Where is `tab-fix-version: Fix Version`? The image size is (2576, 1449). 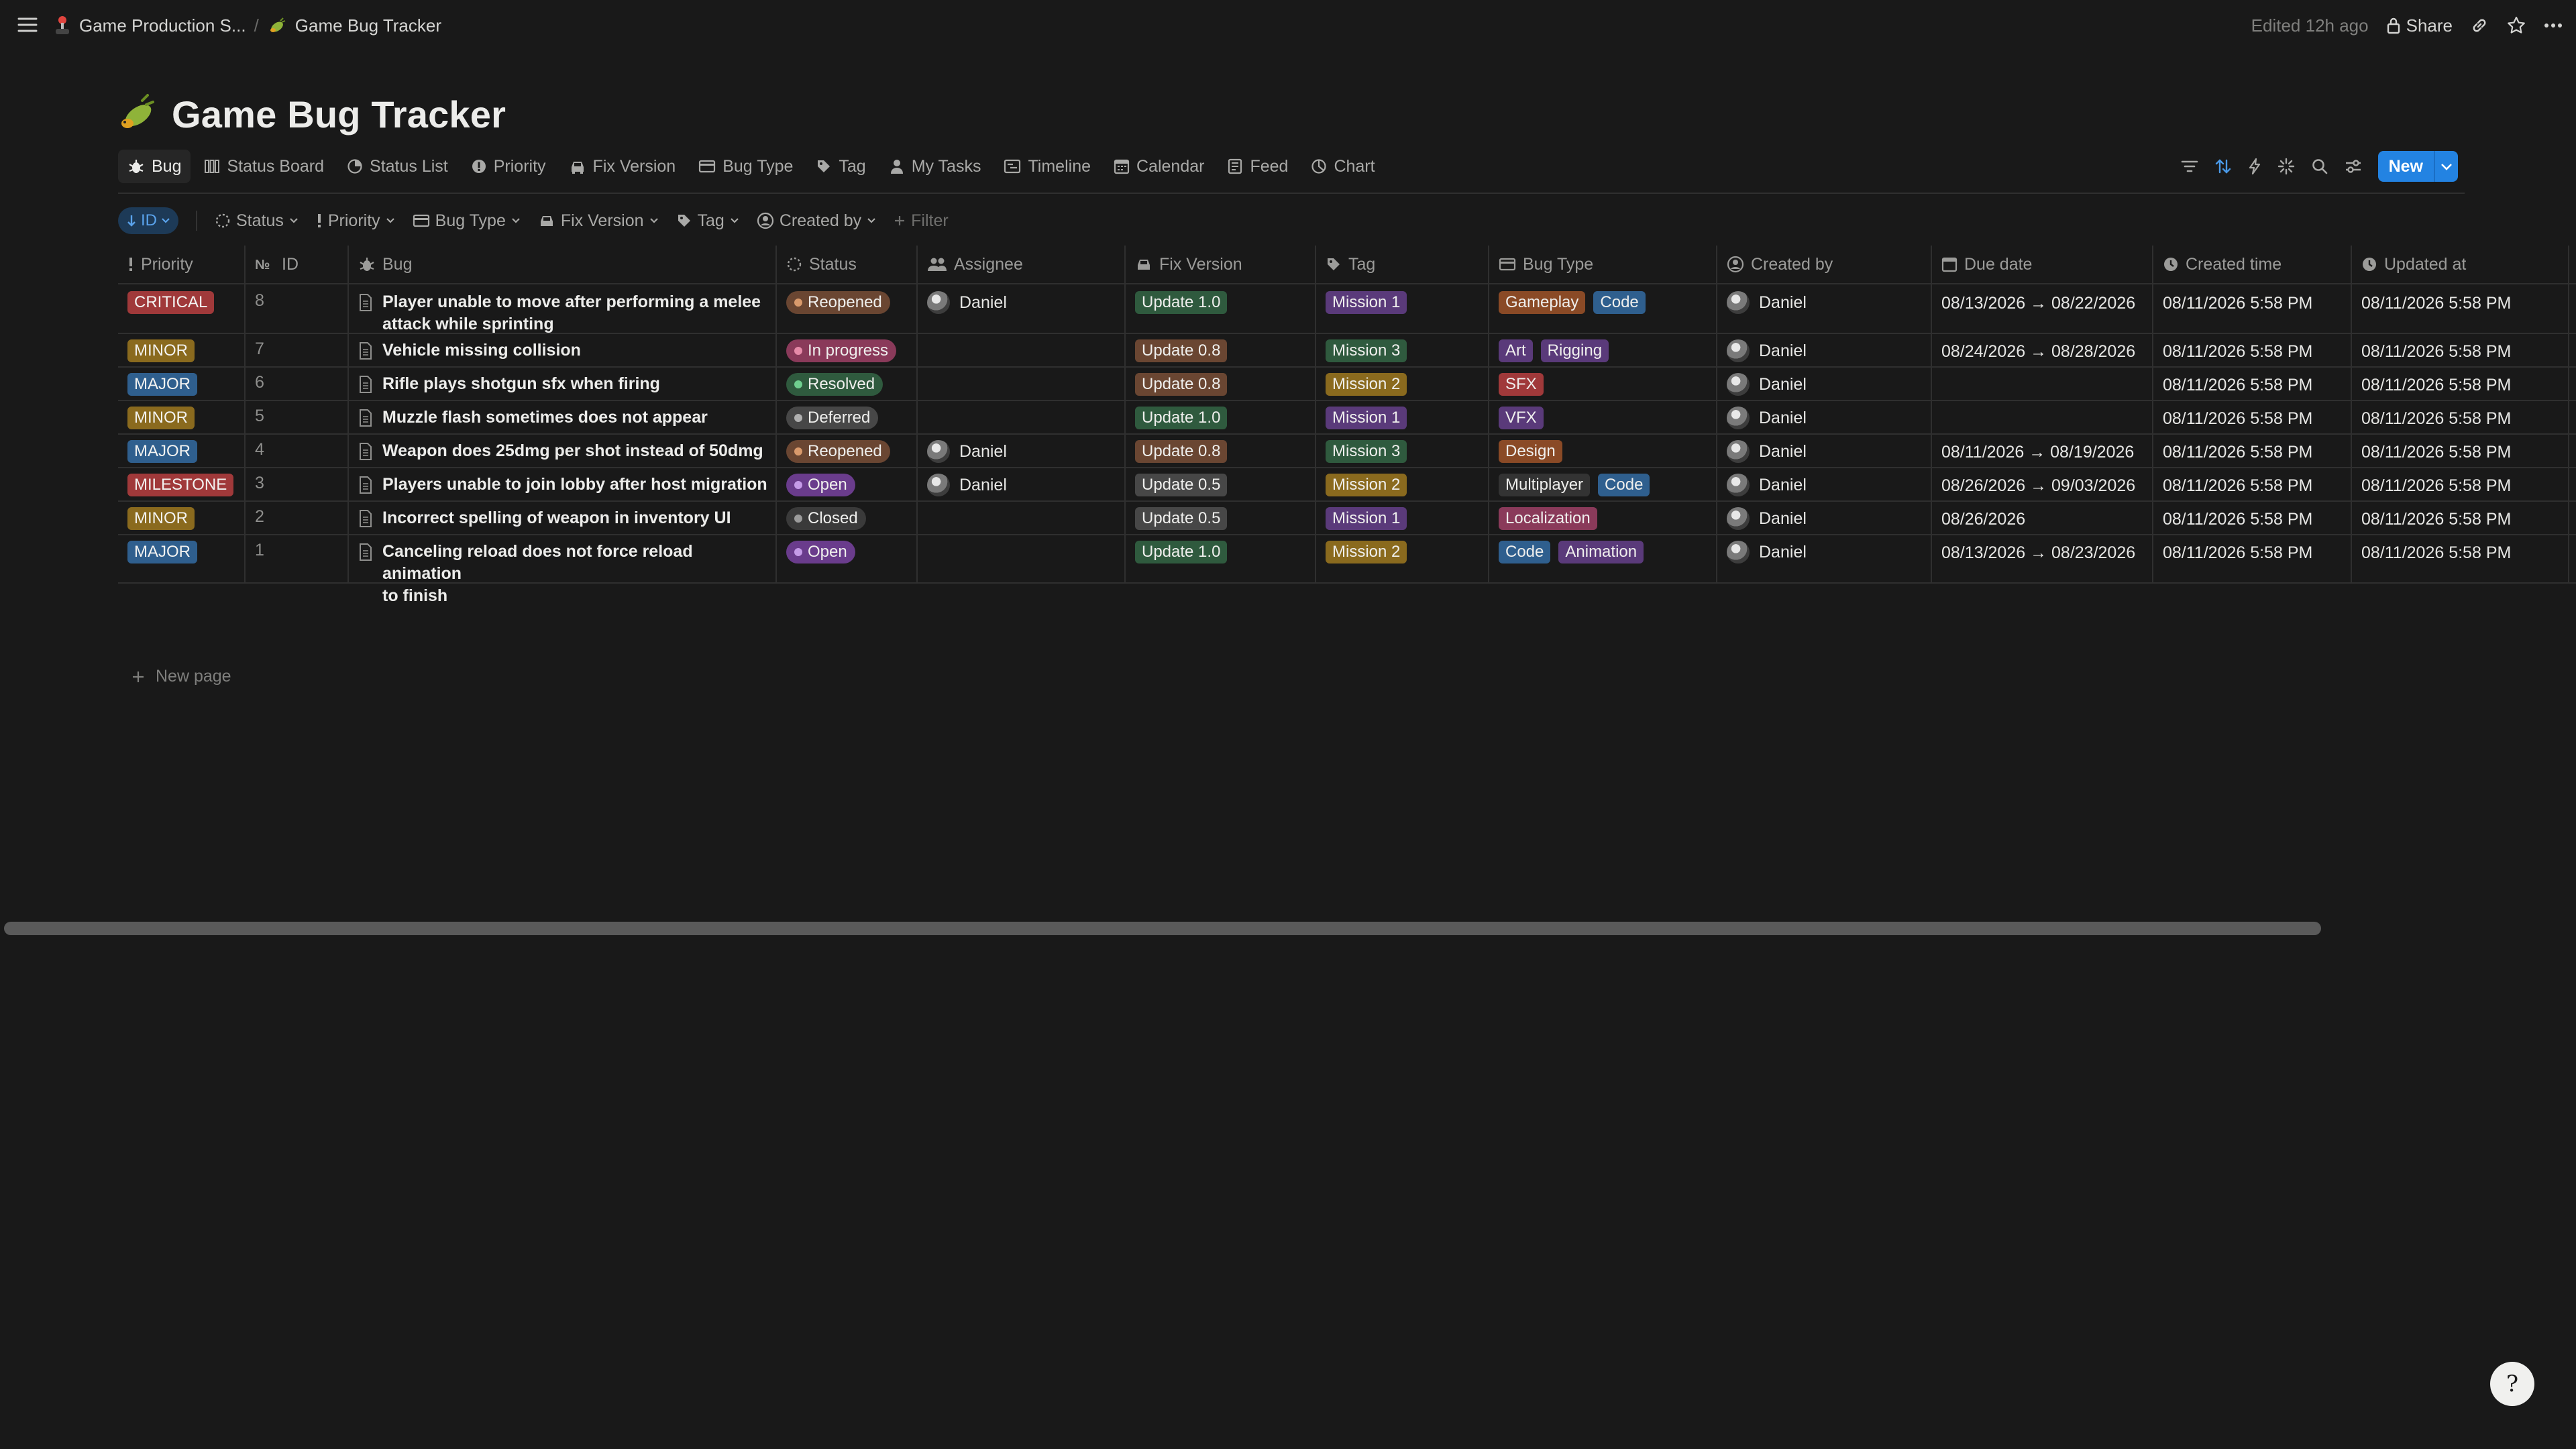 tab-fix-version: Fix Version is located at coordinates (622, 166).